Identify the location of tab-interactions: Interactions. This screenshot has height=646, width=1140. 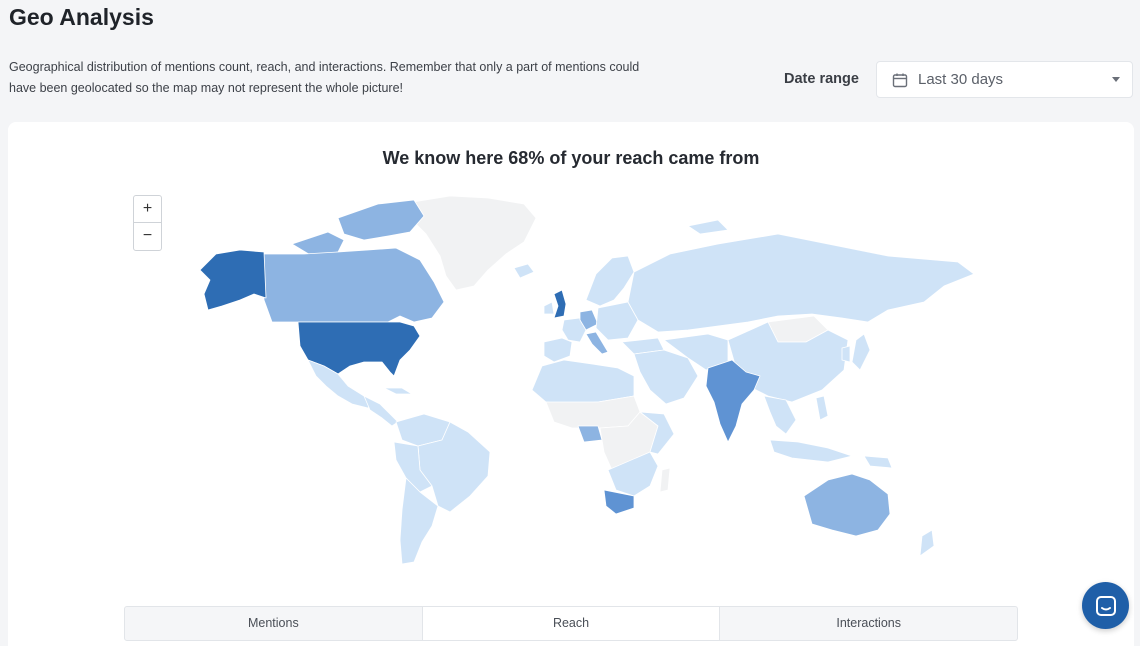
(868, 623).